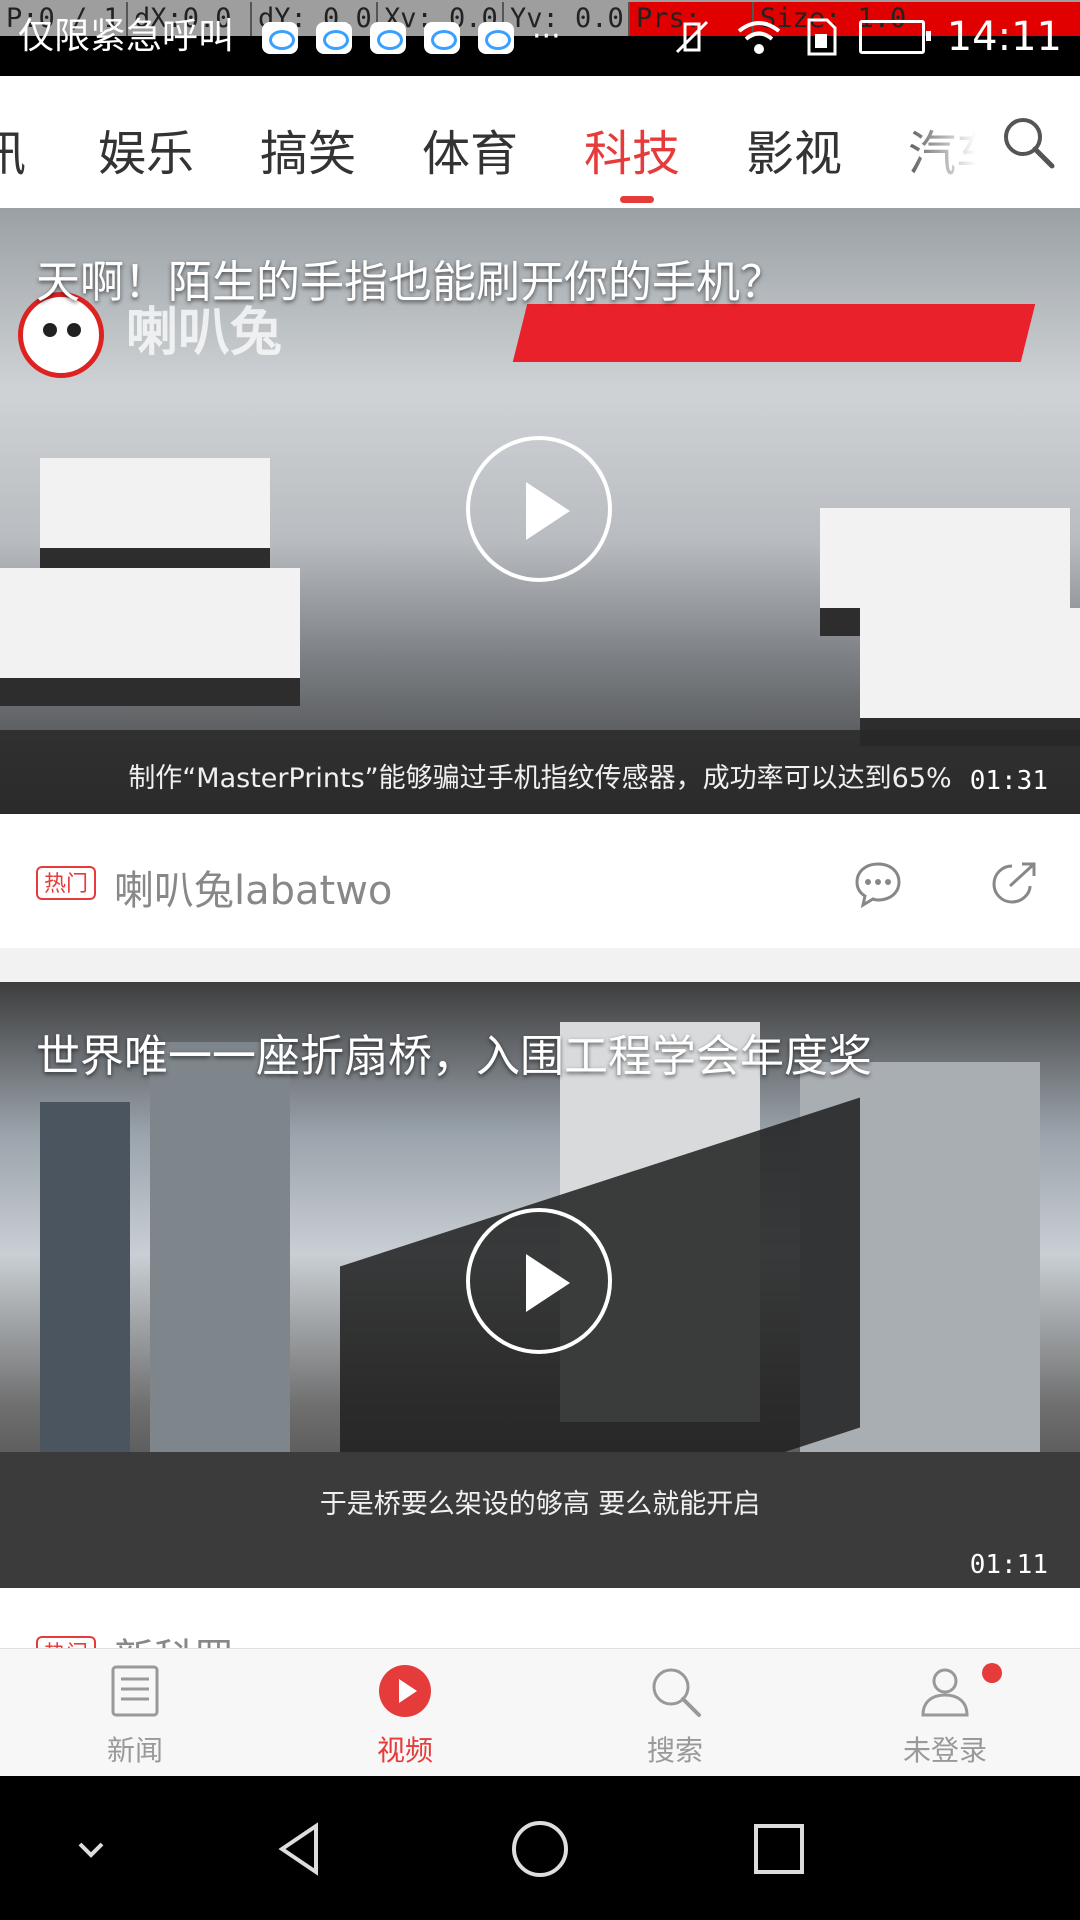  What do you see at coordinates (758, 37) in the screenshot?
I see `wifi-icon` at bounding box center [758, 37].